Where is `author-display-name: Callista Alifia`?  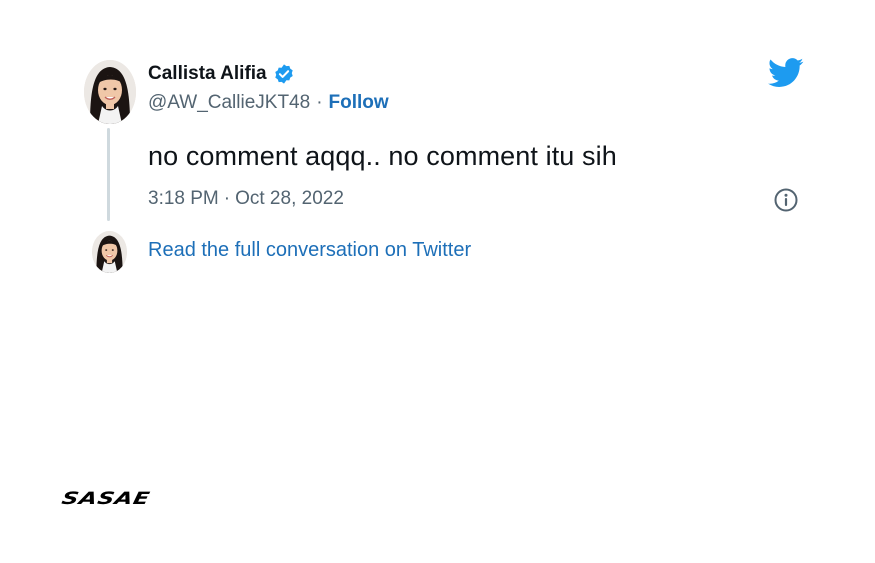 author-display-name: Callista Alifia is located at coordinates (207, 74).